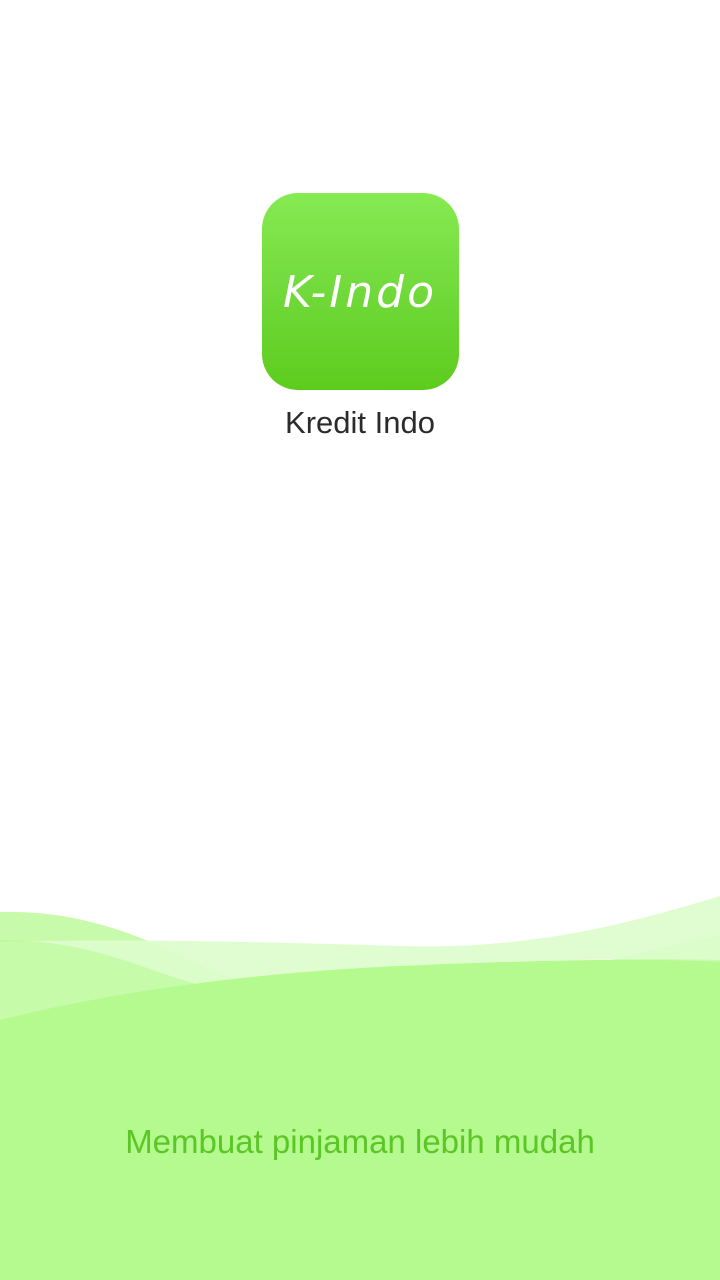 This screenshot has width=720, height=1280. I want to click on app-logo-icon: K-Indo, so click(360, 291).